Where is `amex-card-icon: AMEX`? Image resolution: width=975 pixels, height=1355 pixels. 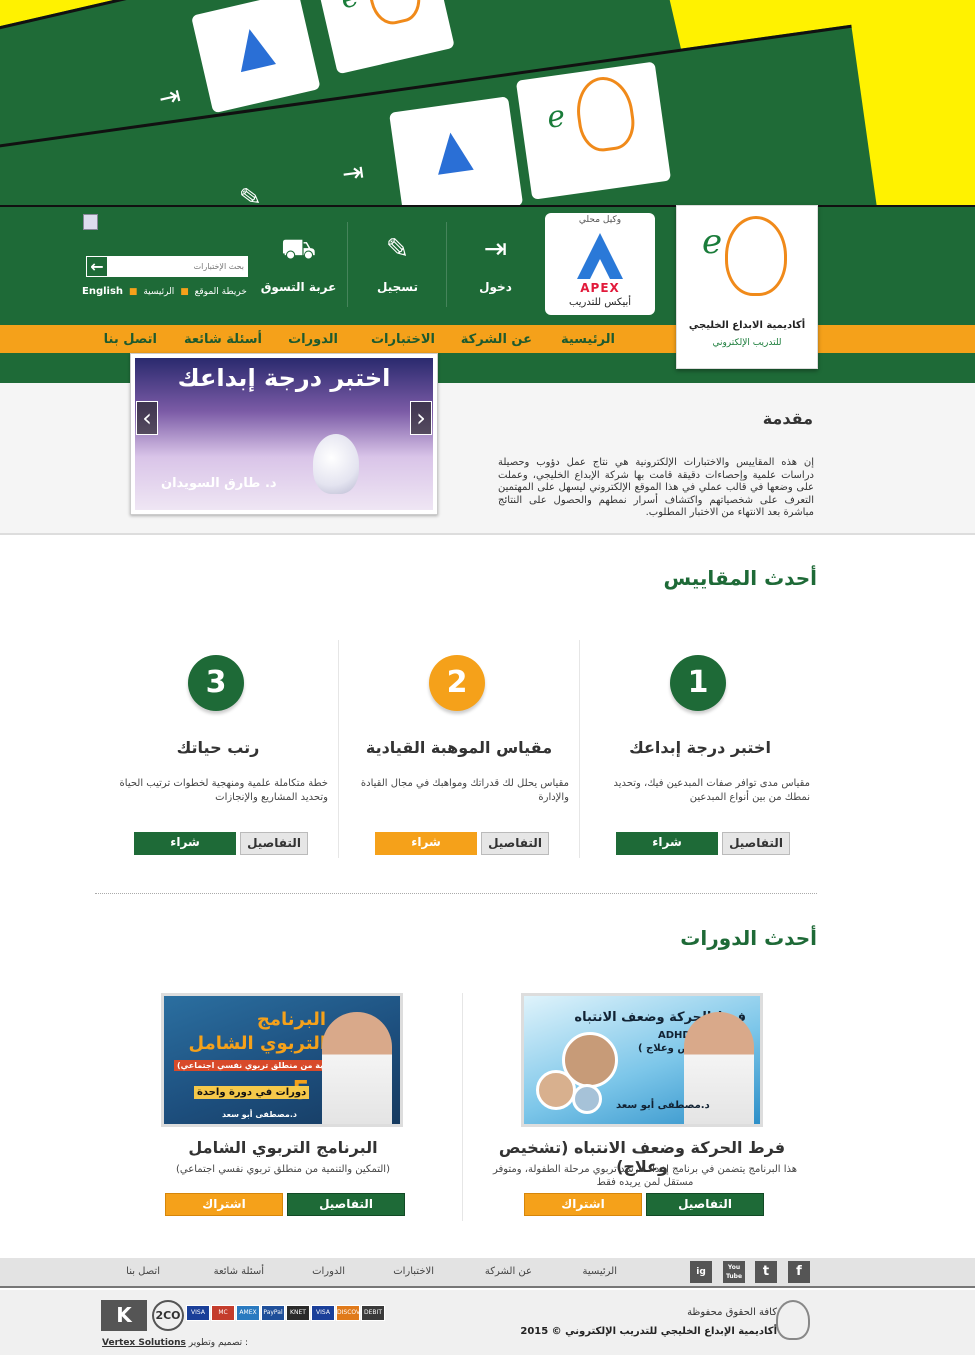
amex-card-icon: AMEX is located at coordinates (248, 1313).